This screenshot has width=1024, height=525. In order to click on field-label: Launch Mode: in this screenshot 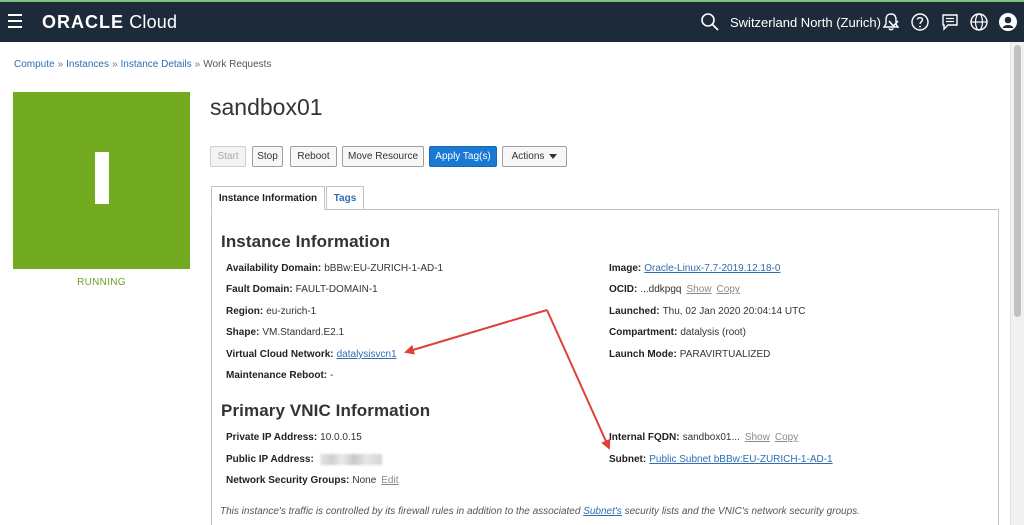, I will do `click(643, 354)`.